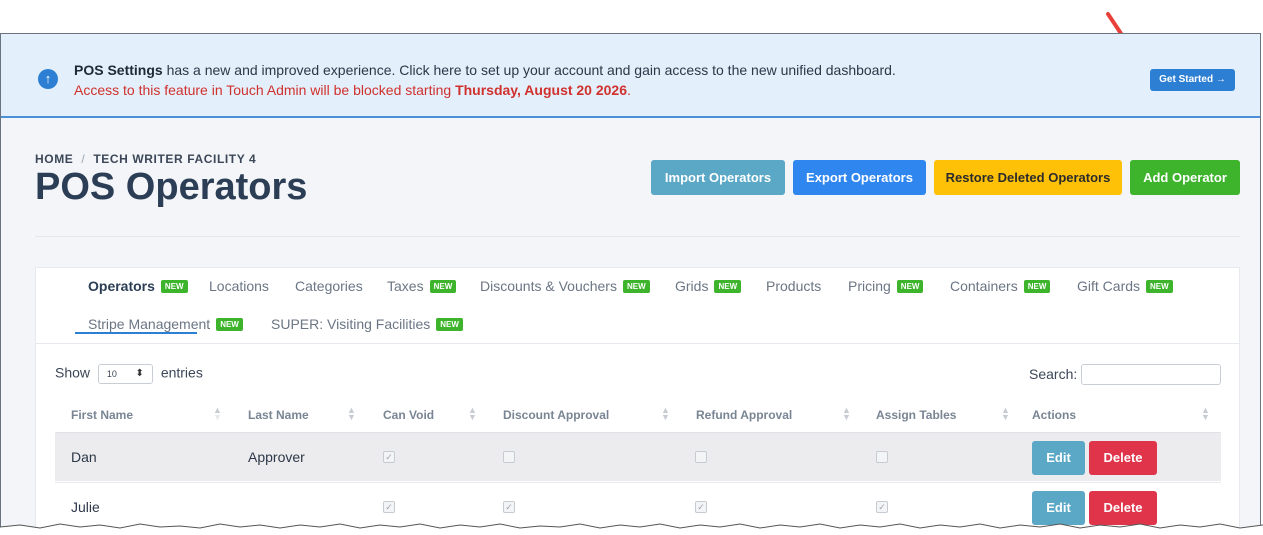 This screenshot has width=1263, height=535. I want to click on breadcrumb-home: HOME, so click(54, 159).